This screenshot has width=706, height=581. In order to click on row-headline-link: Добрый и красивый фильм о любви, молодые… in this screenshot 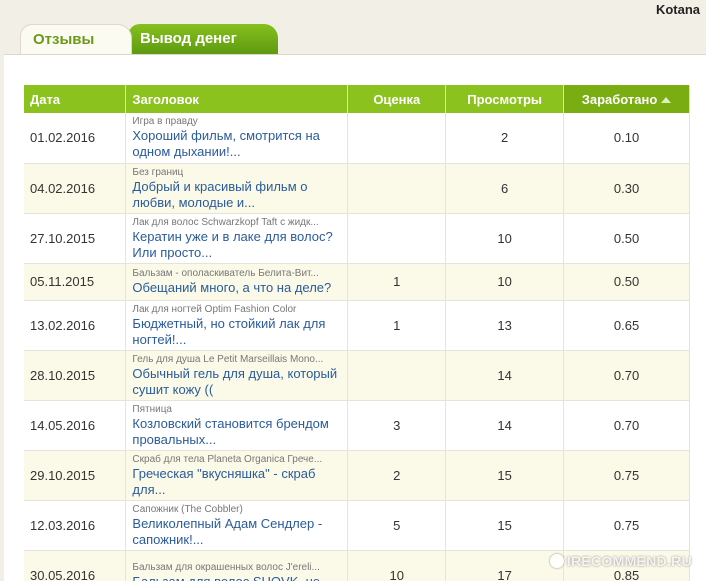, I will do `click(237, 195)`.